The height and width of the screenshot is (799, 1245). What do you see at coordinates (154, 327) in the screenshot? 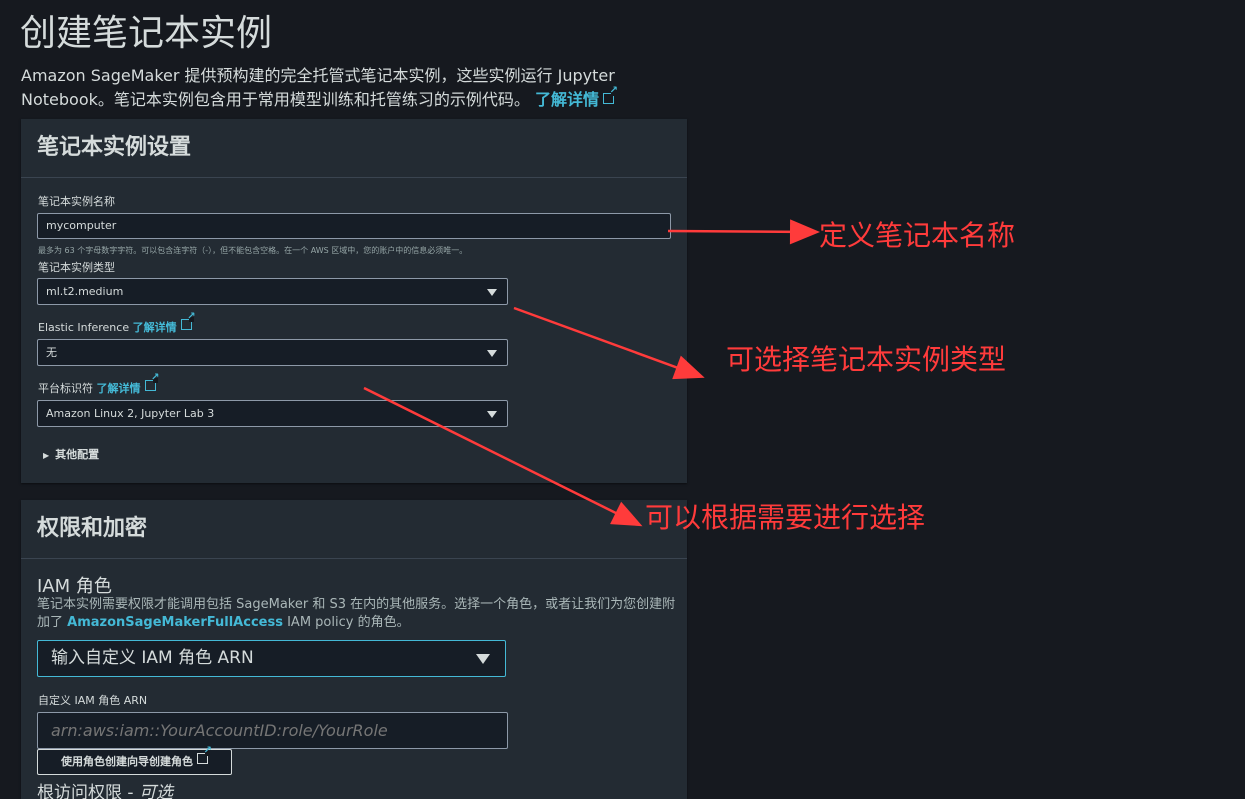
I see `ei-learn-more-label: 了解详情` at bounding box center [154, 327].